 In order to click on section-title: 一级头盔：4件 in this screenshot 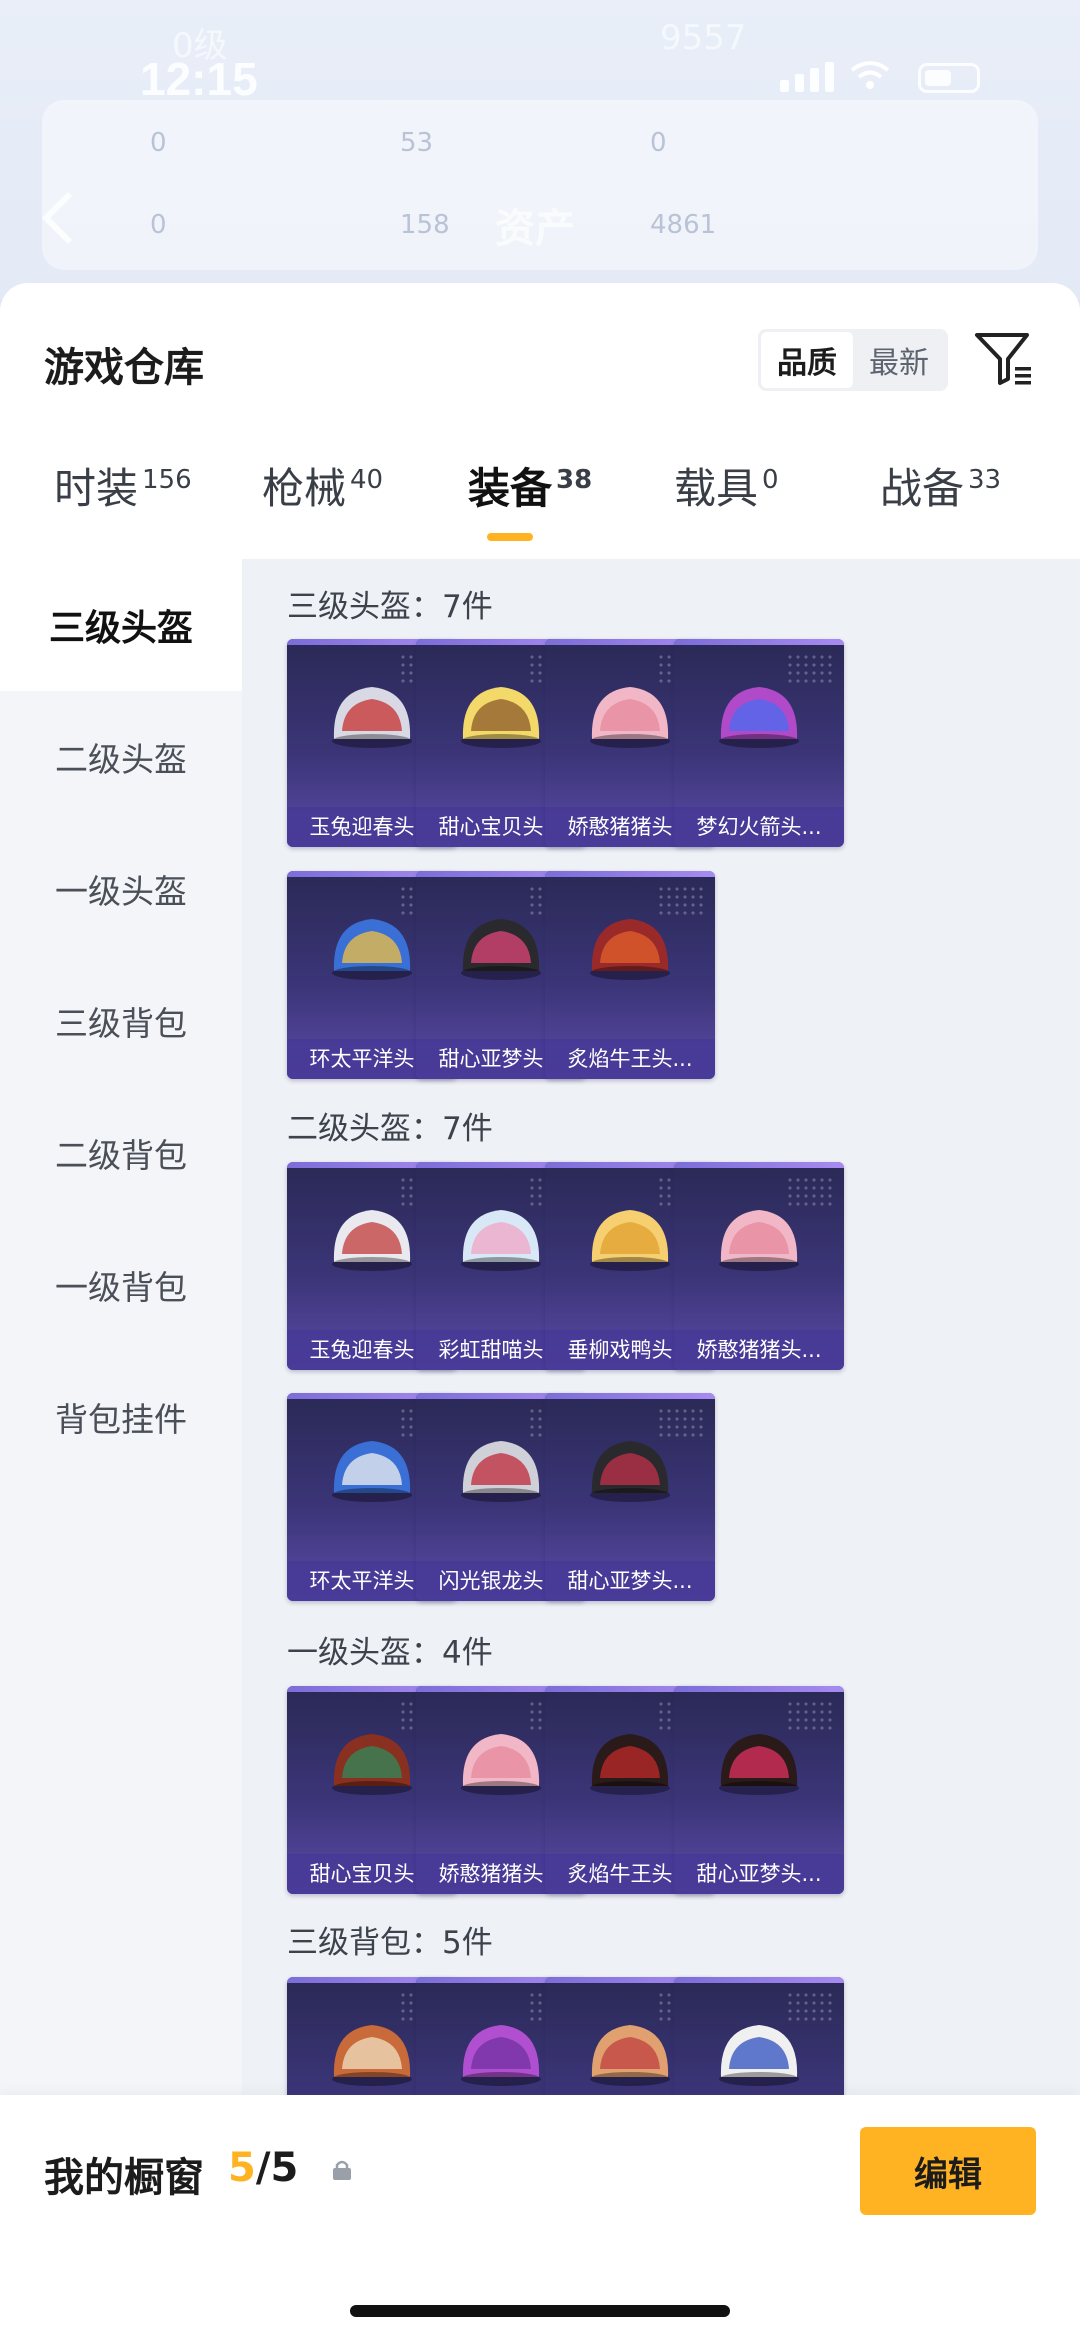, I will do `click(390, 1653)`.